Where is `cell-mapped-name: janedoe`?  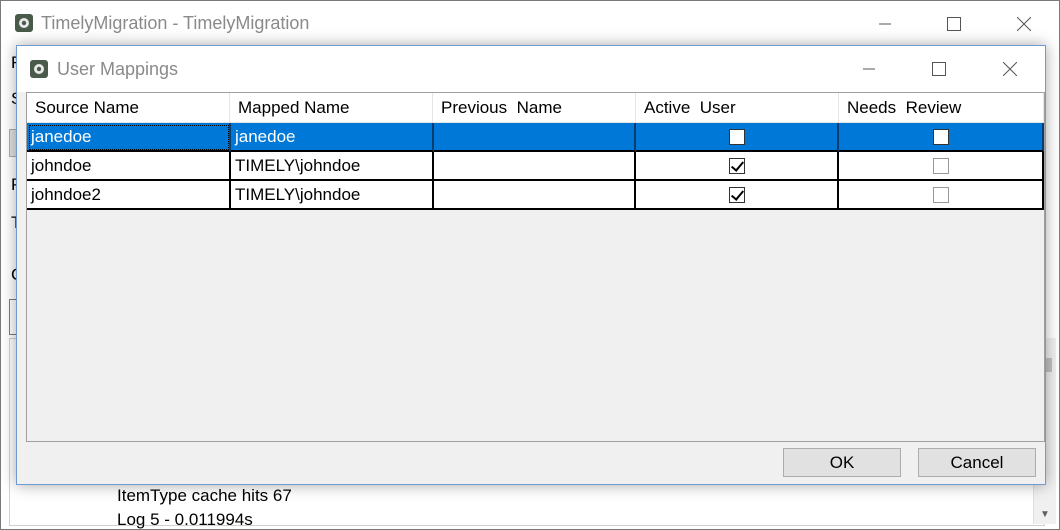 cell-mapped-name: janedoe is located at coordinates (332, 137).